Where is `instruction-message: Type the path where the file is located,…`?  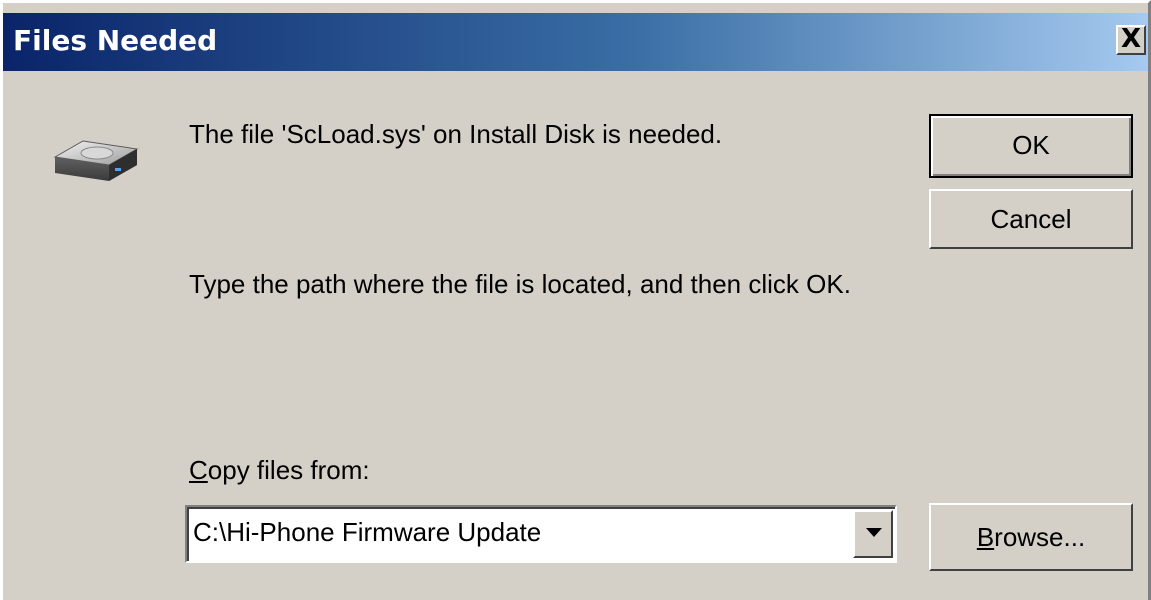
instruction-message: Type the path where the file is located,… is located at coordinates (520, 284).